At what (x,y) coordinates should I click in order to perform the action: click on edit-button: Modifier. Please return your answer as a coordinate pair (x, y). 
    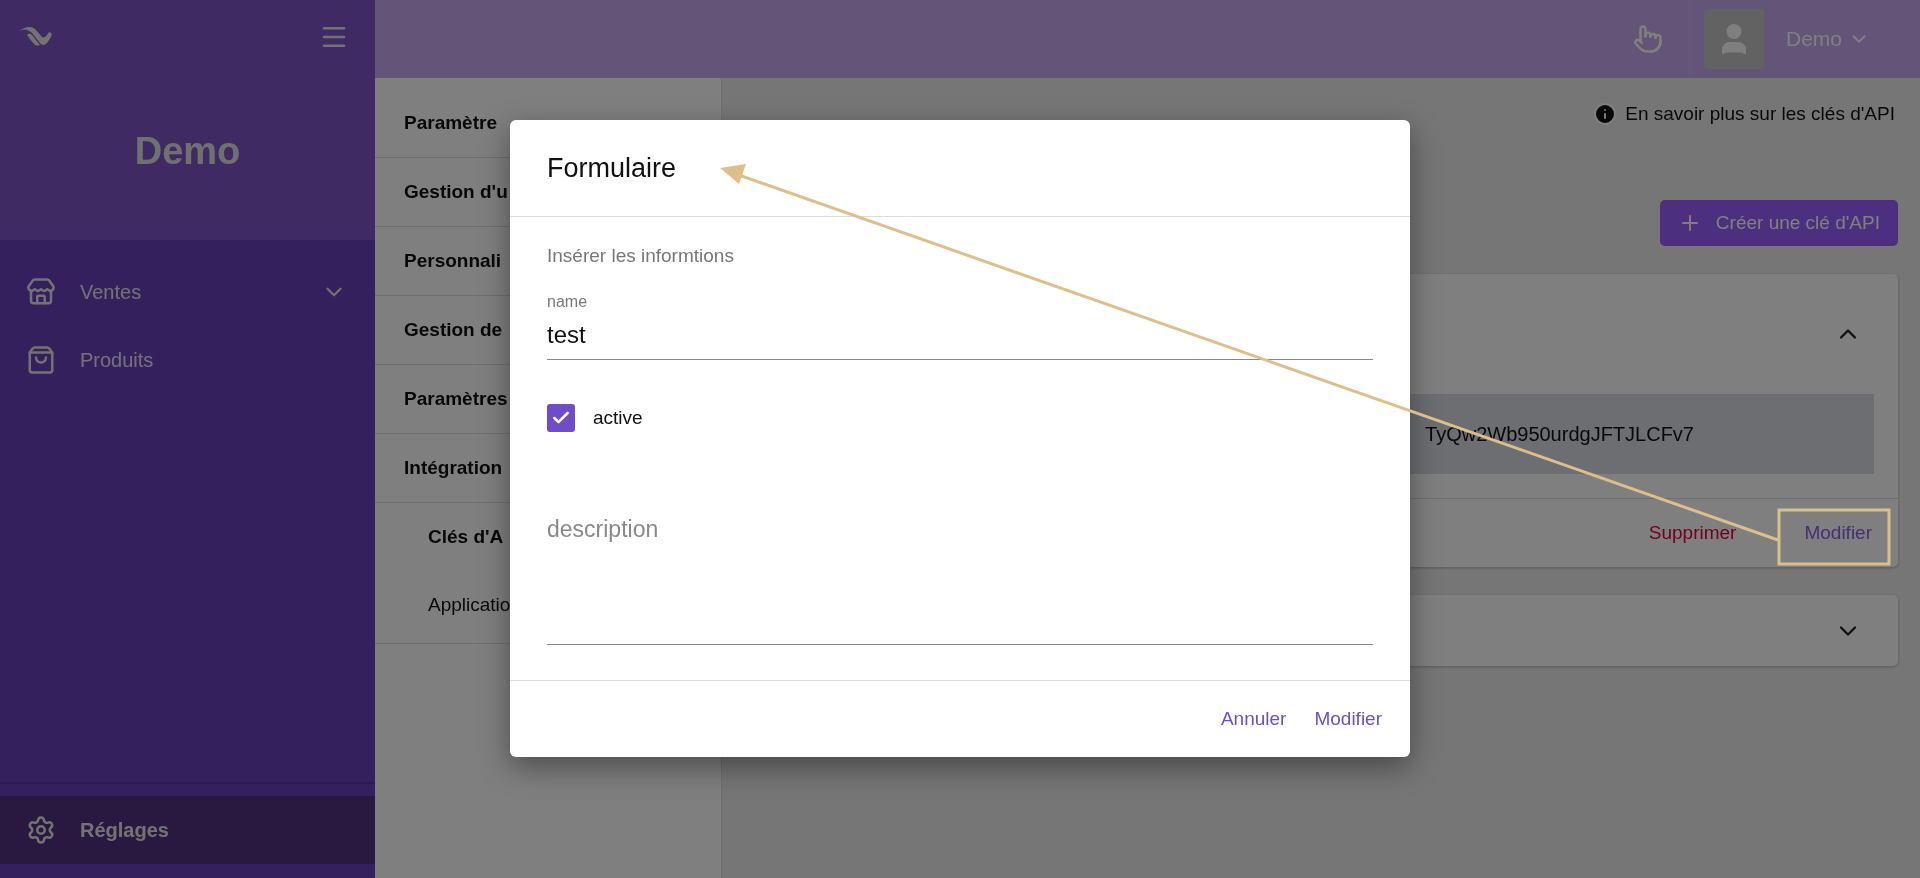
    Looking at the image, I should click on (1838, 533).